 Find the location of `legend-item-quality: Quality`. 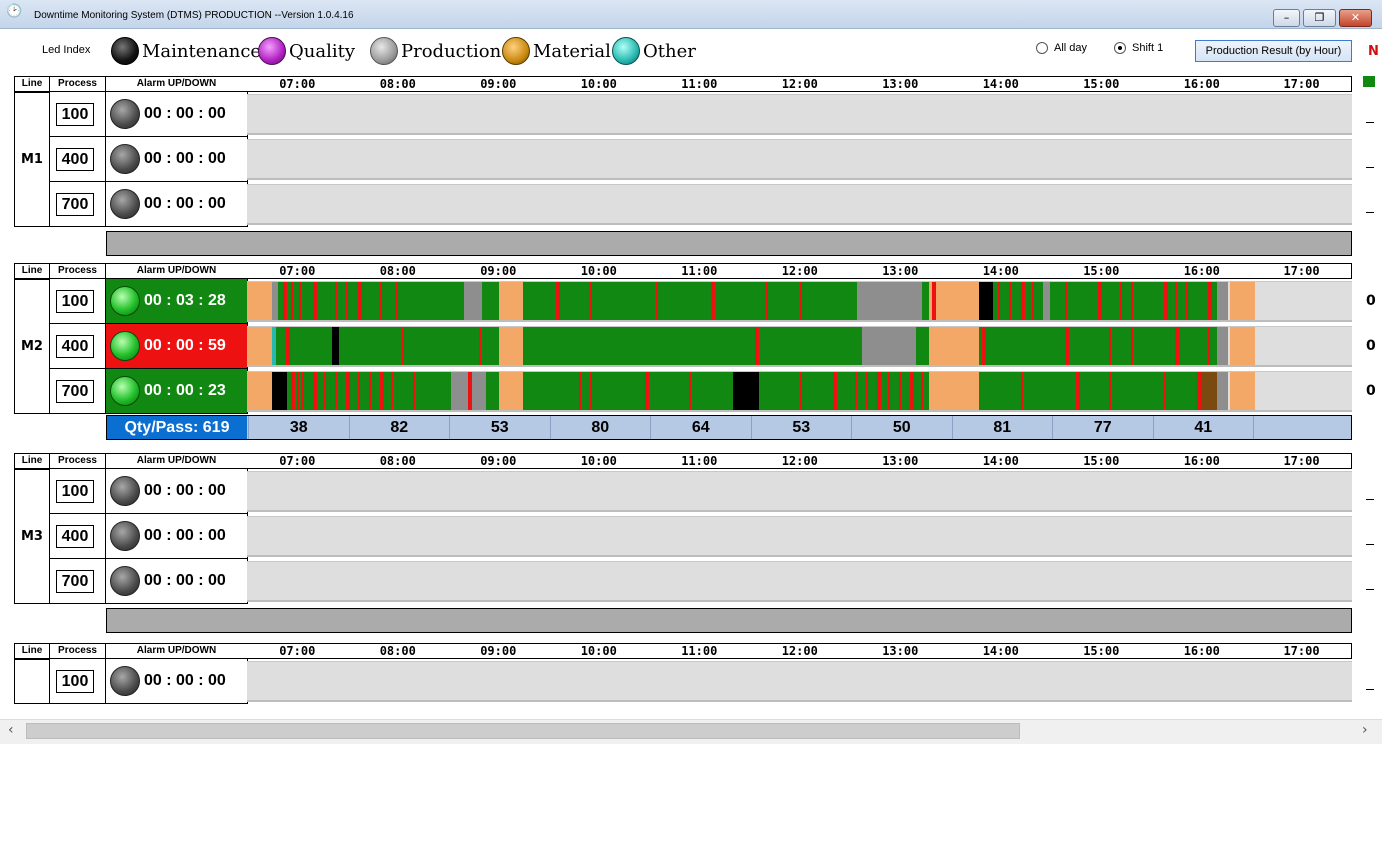

legend-item-quality: Quality is located at coordinates (306, 51).